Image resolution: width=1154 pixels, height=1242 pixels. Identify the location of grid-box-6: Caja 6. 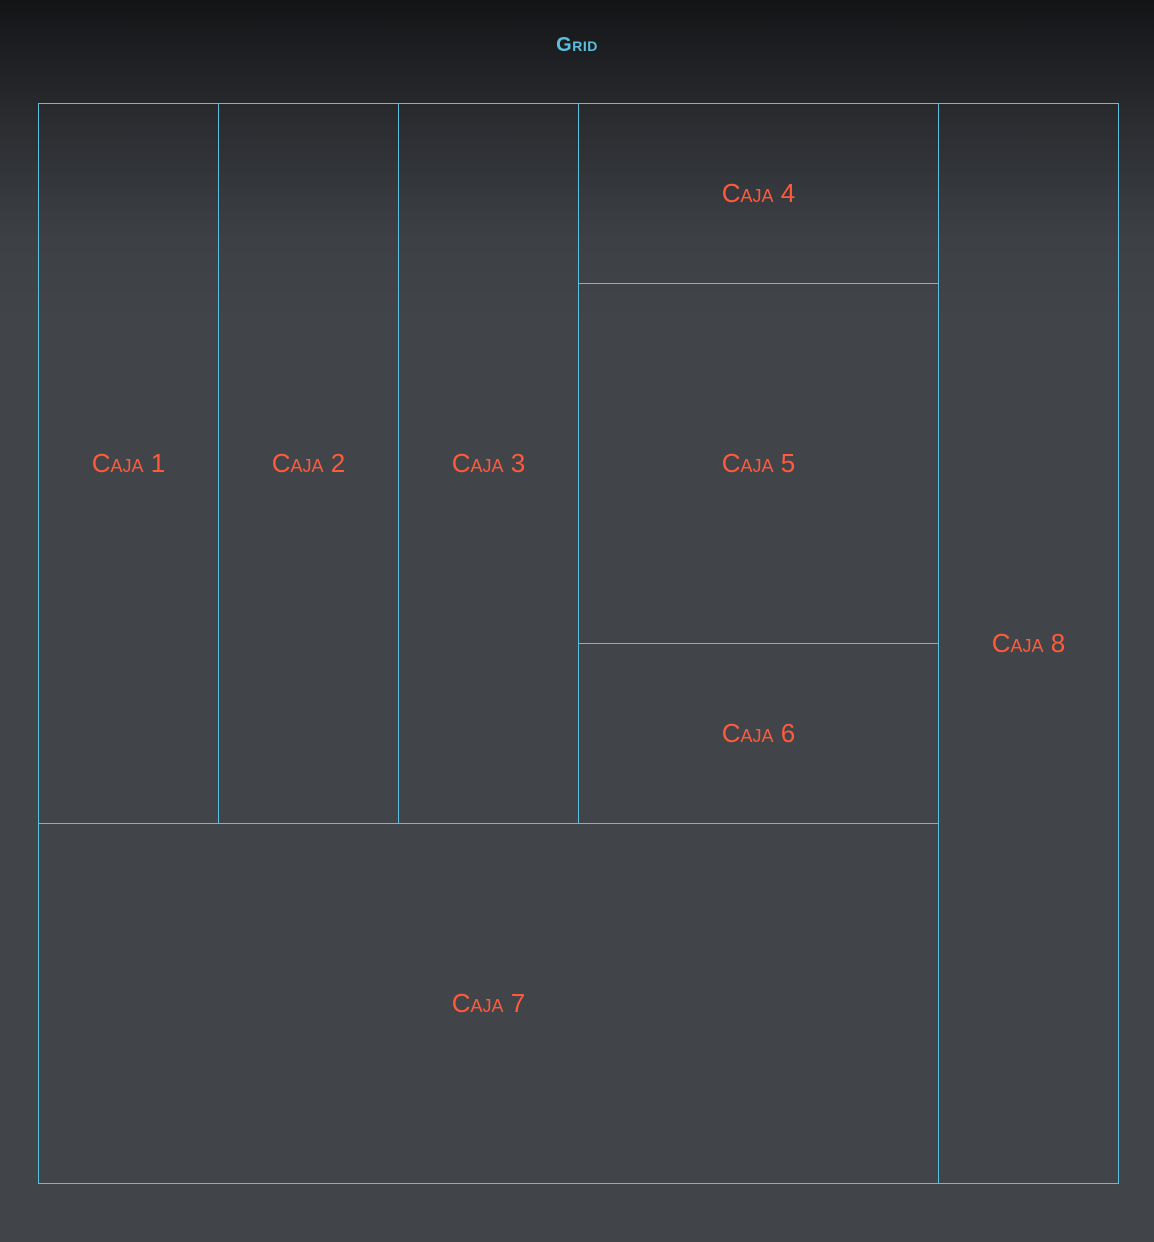
(758, 733).